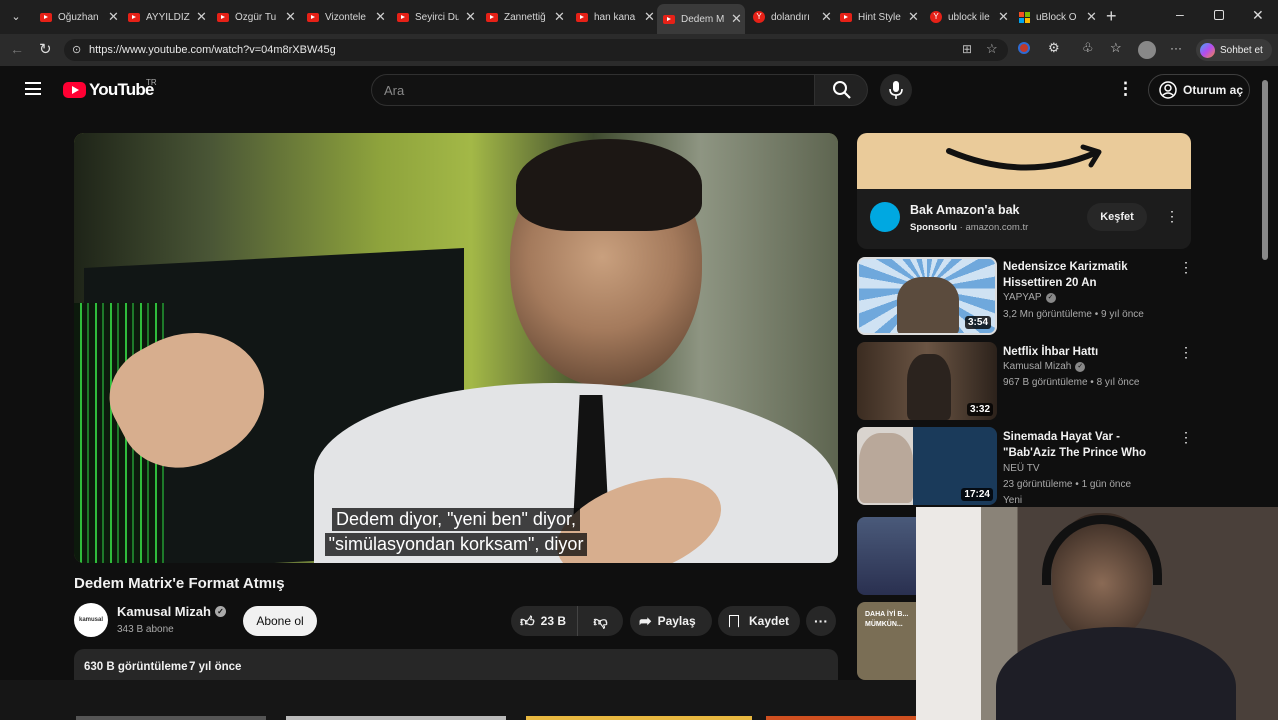 The height and width of the screenshot is (720, 1278). I want to click on browser-tab: Vizontele ✕, so click(345, 17).